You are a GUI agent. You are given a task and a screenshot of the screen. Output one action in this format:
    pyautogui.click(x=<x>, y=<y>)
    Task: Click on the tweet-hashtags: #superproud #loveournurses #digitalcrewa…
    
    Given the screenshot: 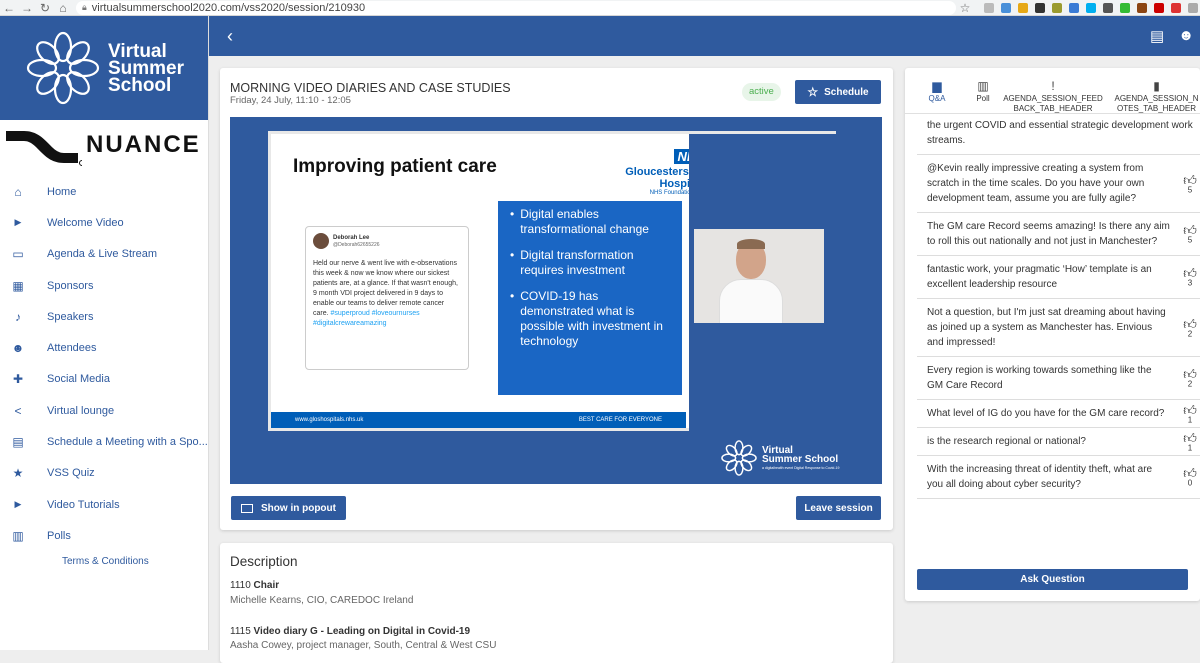 What is the action you would take?
    pyautogui.click(x=366, y=318)
    